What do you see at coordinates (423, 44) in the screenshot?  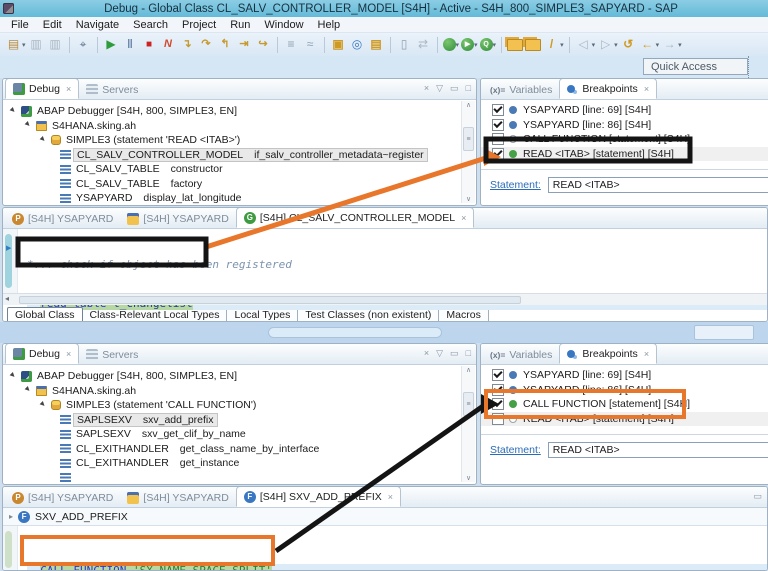 I see `link-with-editor-button: ⇄` at bounding box center [423, 44].